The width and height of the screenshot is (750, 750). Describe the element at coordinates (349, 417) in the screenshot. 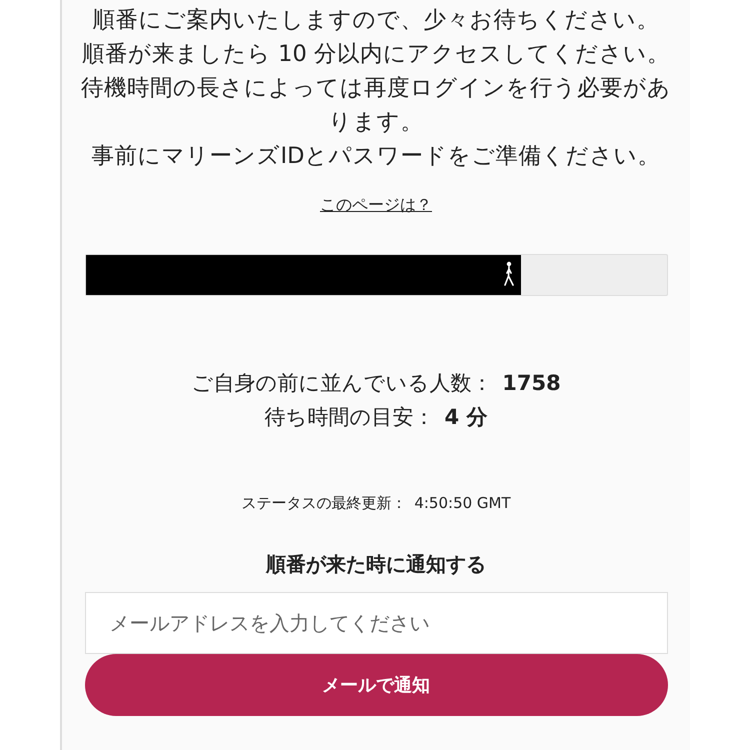

I see `stat-label: 待ち時間の目安：` at that location.